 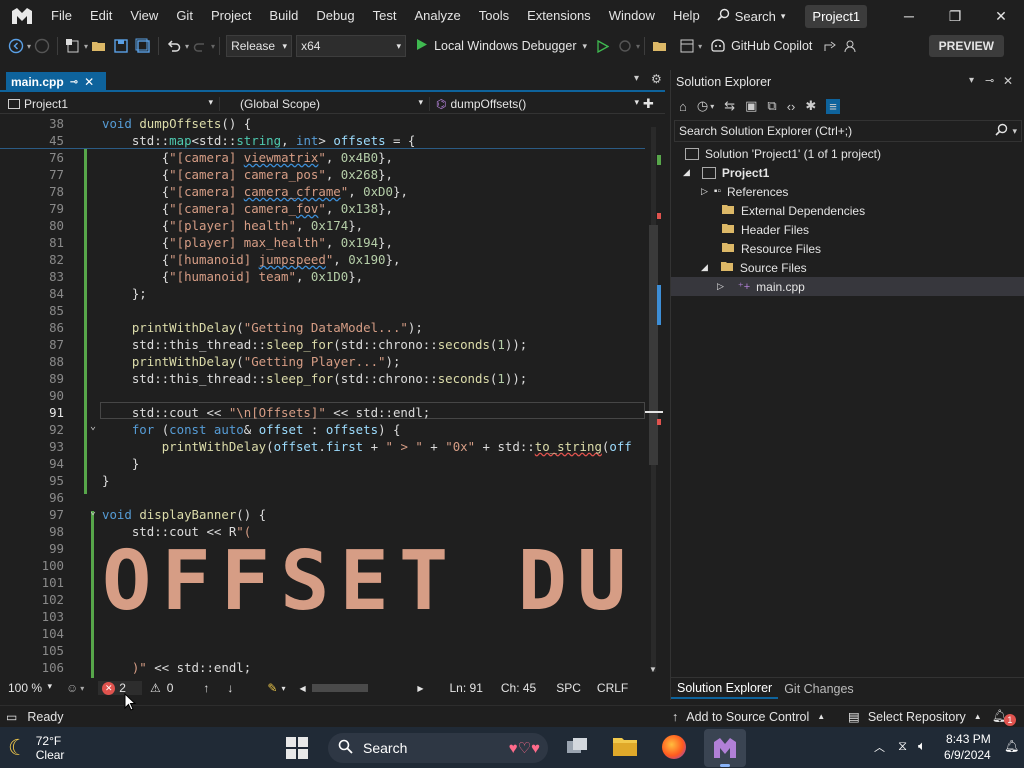 I want to click on line-ending-indicator: CRLF, so click(x=612, y=688).